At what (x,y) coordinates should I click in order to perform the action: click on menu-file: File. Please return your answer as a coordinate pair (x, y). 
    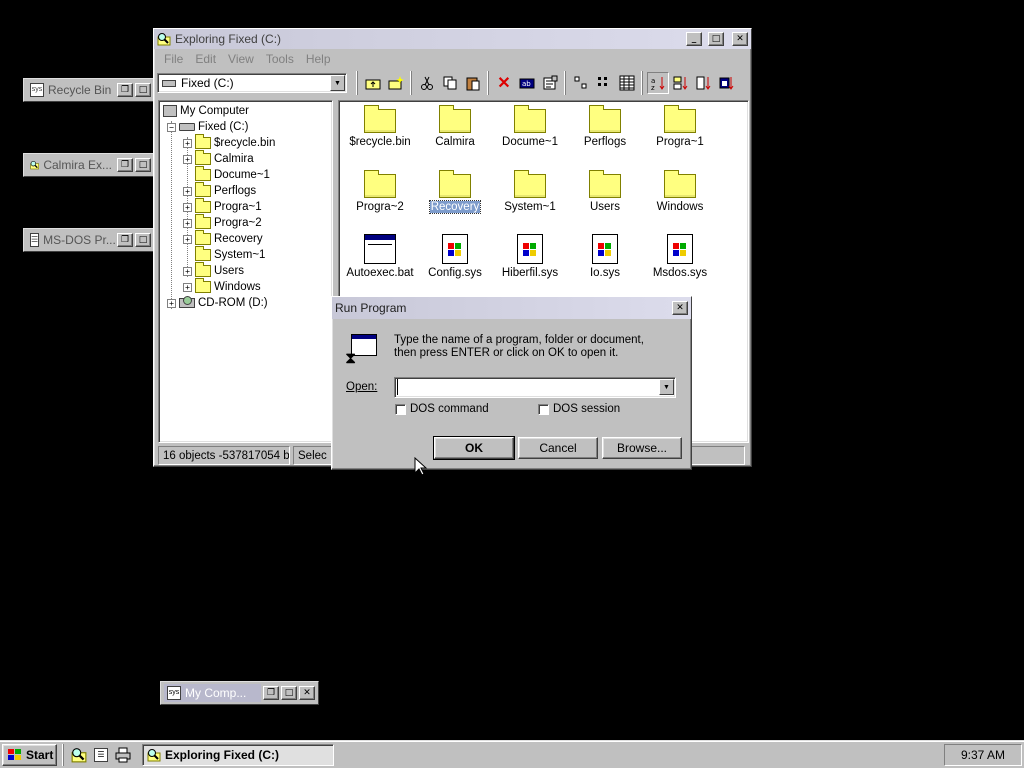
    Looking at the image, I should click on (173, 59).